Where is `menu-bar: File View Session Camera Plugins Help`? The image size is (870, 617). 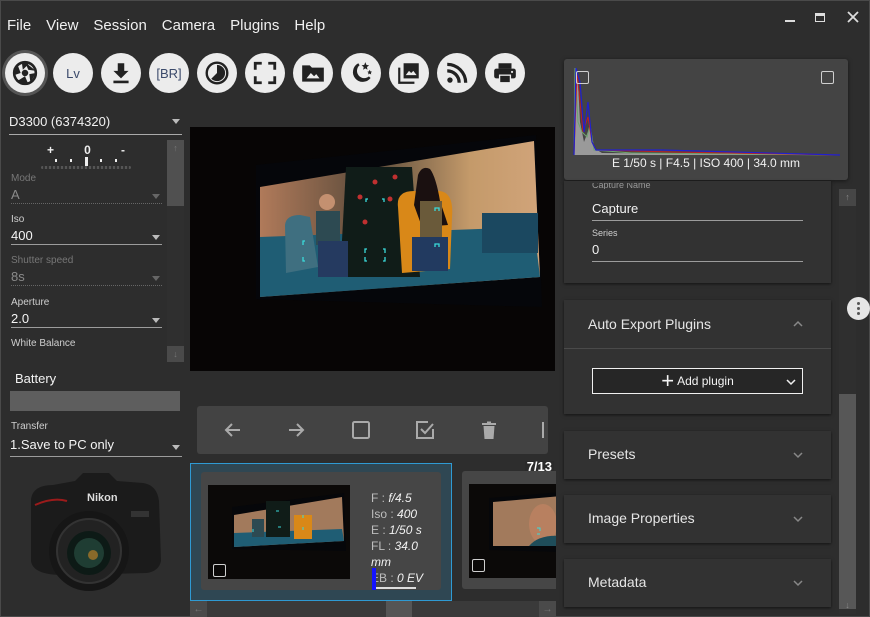
menu-bar: File View Session Camera Plugins Help is located at coordinates (166, 25).